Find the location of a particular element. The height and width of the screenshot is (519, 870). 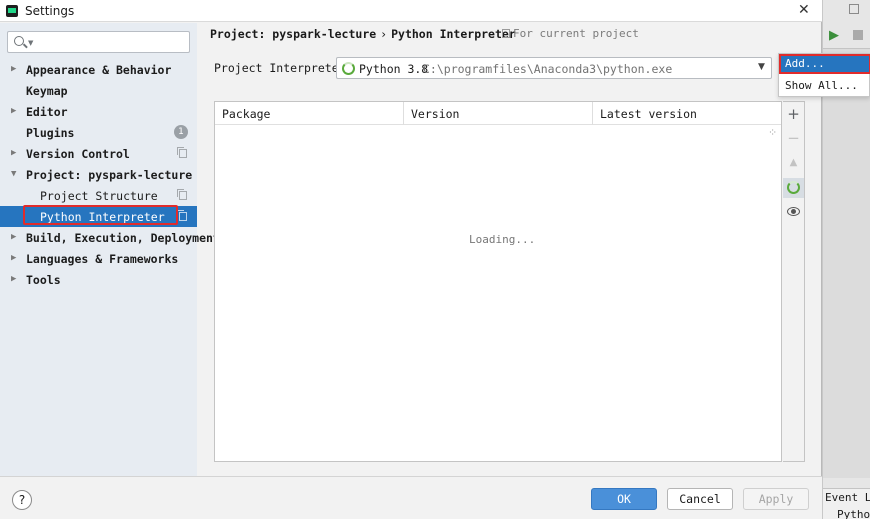

collapse-arrow-icon: ▼ is located at coordinates (13, 174).